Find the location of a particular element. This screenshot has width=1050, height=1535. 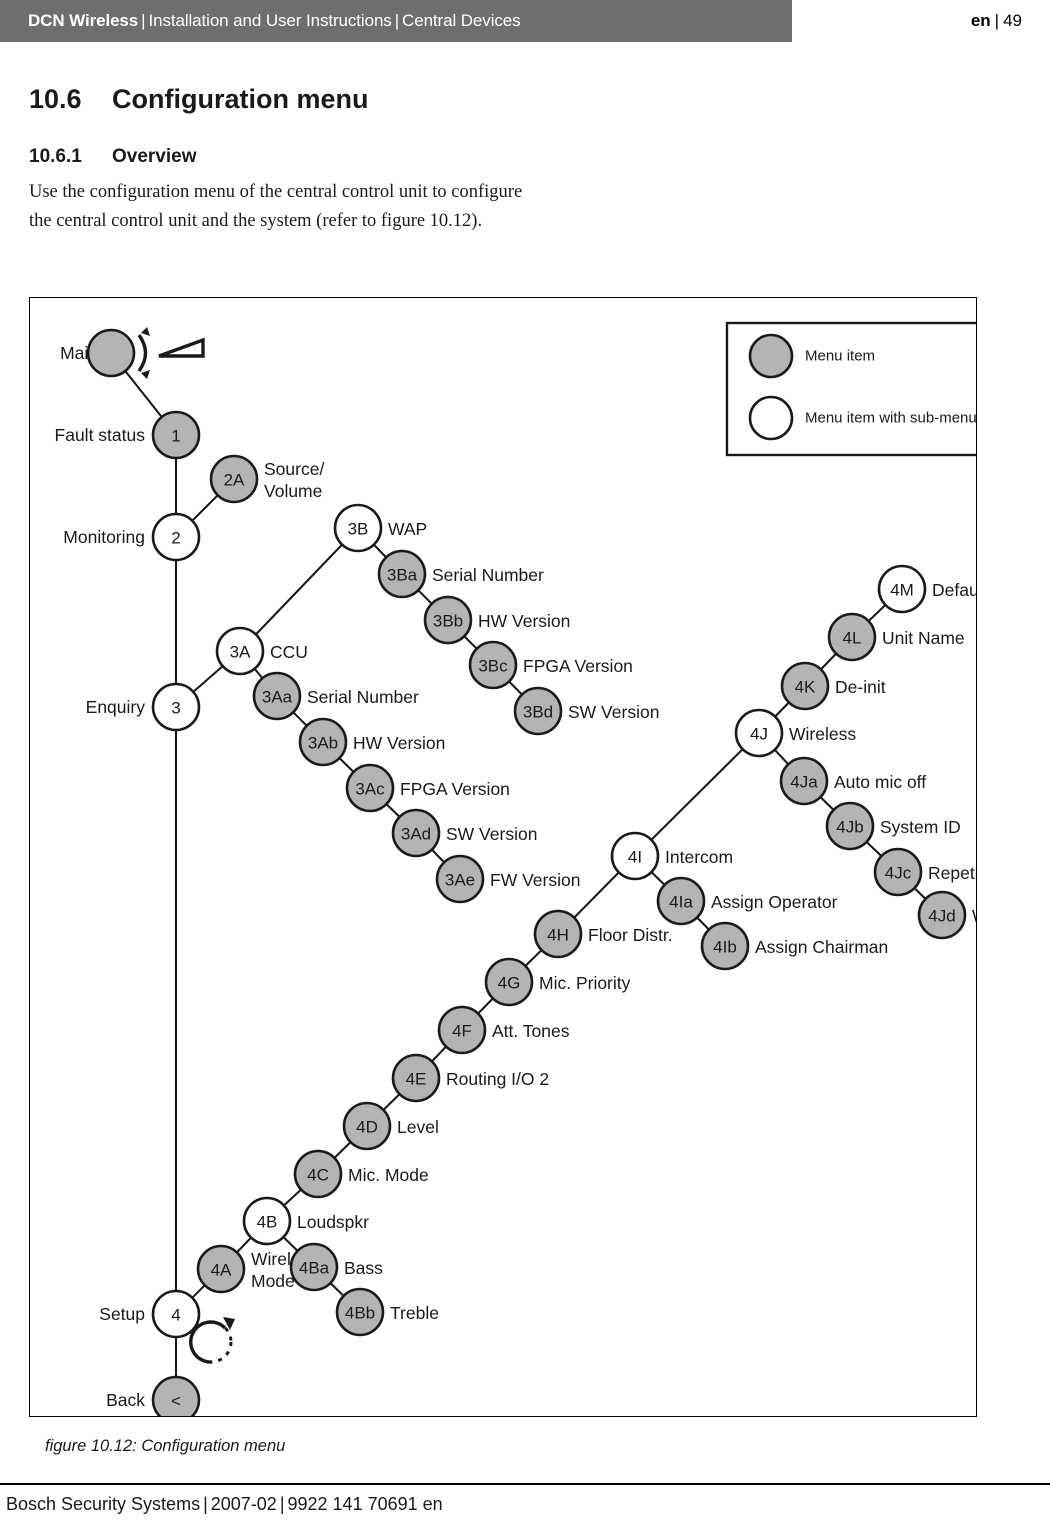

menu-node-4jd: 4Jd WAP is located at coordinates (946, 915).